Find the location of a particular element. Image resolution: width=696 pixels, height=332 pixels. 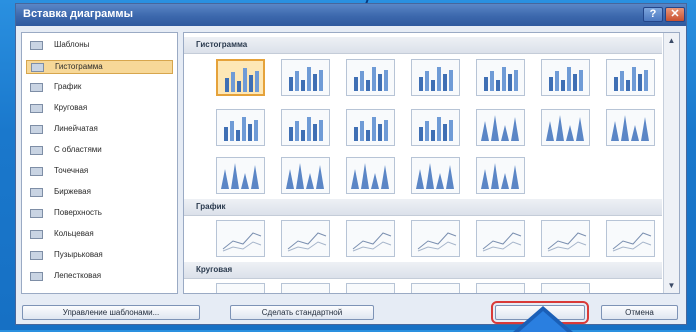

sidebar-item: Поверхность is located at coordinates (99, 214).